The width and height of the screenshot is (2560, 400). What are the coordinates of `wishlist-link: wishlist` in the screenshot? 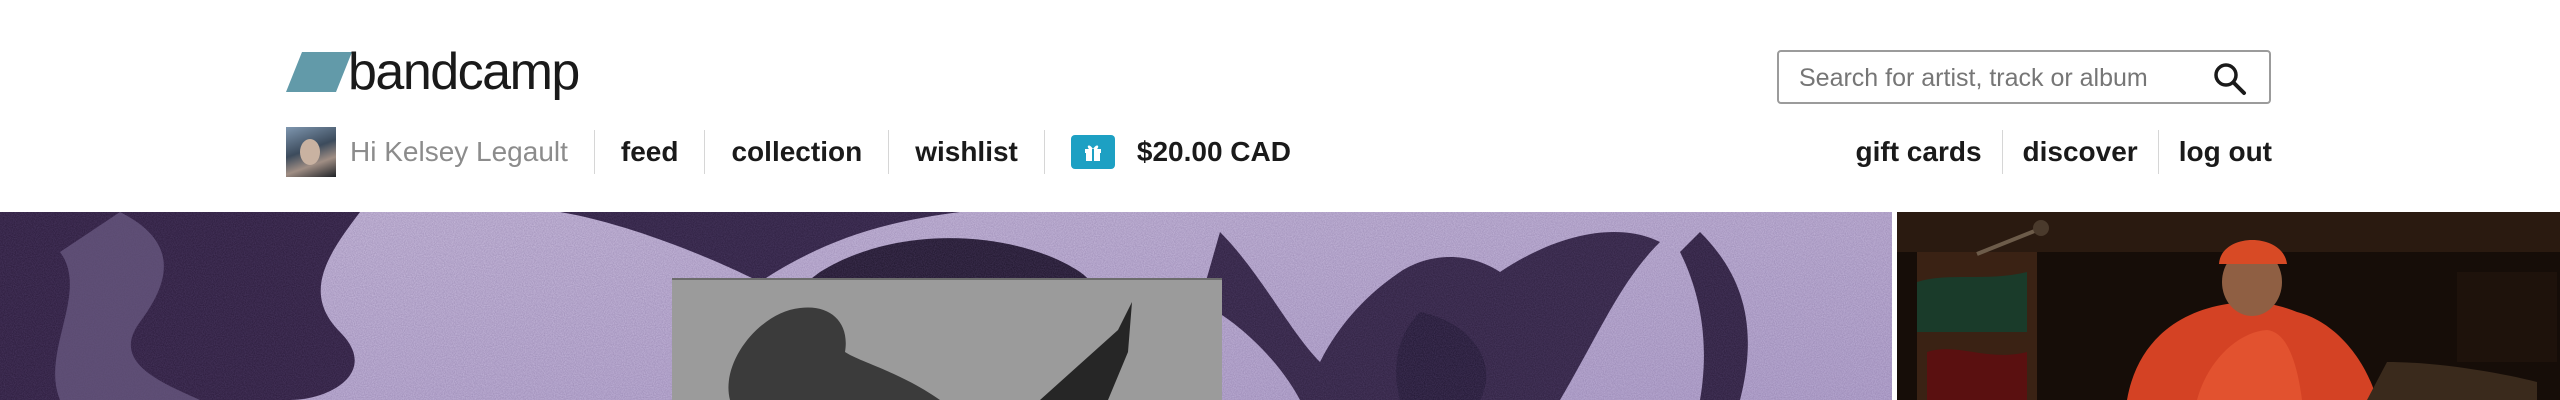 It's located at (966, 152).